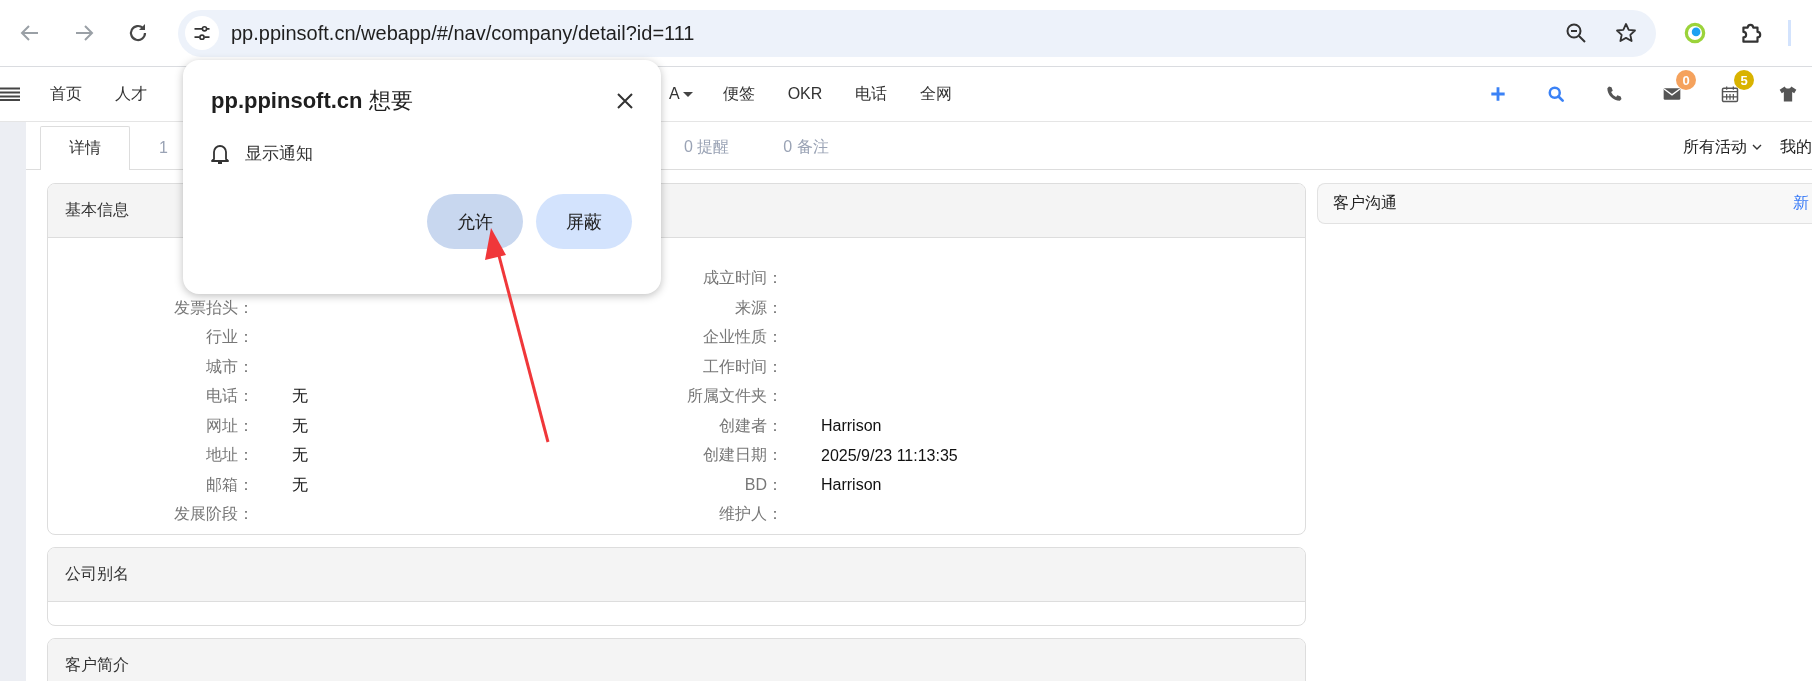  I want to click on field-label: 所属文件夹：, so click(734, 396).